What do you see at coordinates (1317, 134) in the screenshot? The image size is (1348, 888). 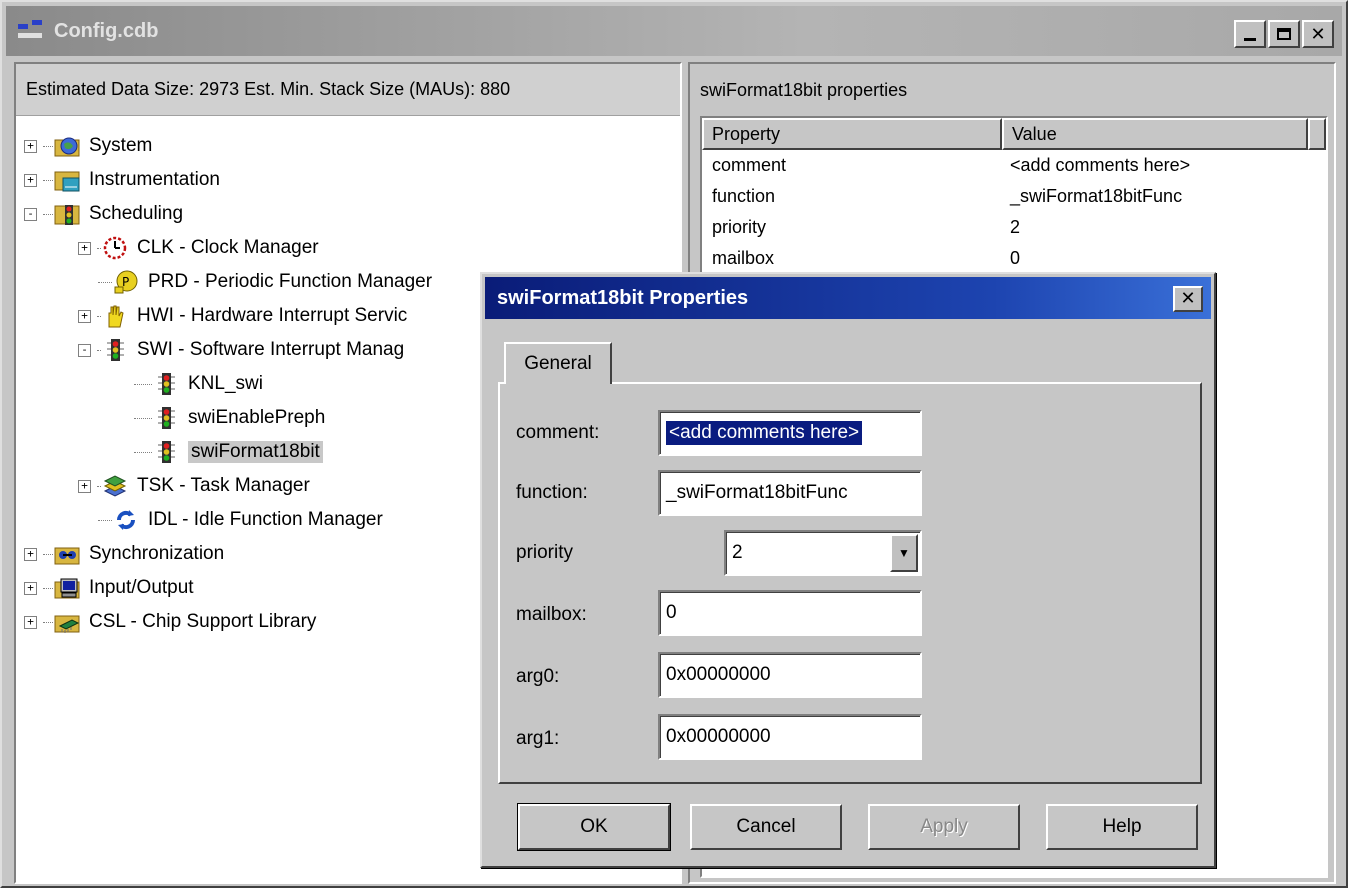 I see `column-header-filler` at bounding box center [1317, 134].